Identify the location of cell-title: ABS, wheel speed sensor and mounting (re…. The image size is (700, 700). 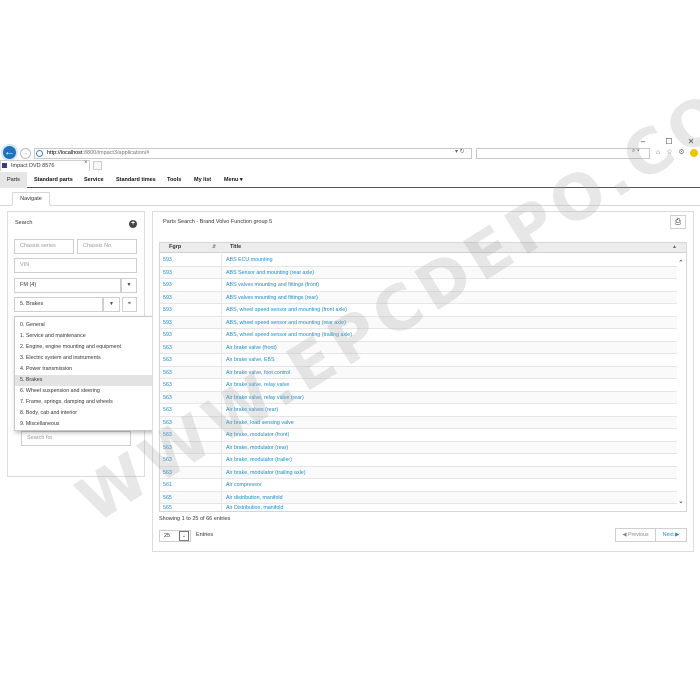
(286, 323).